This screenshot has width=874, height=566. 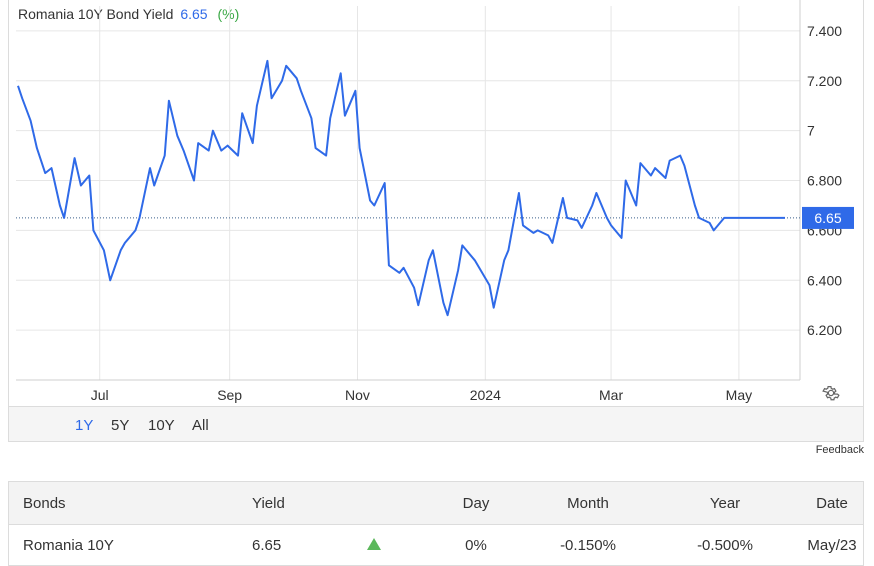 What do you see at coordinates (611, 395) in the screenshot?
I see `x-tick-label: Mar` at bounding box center [611, 395].